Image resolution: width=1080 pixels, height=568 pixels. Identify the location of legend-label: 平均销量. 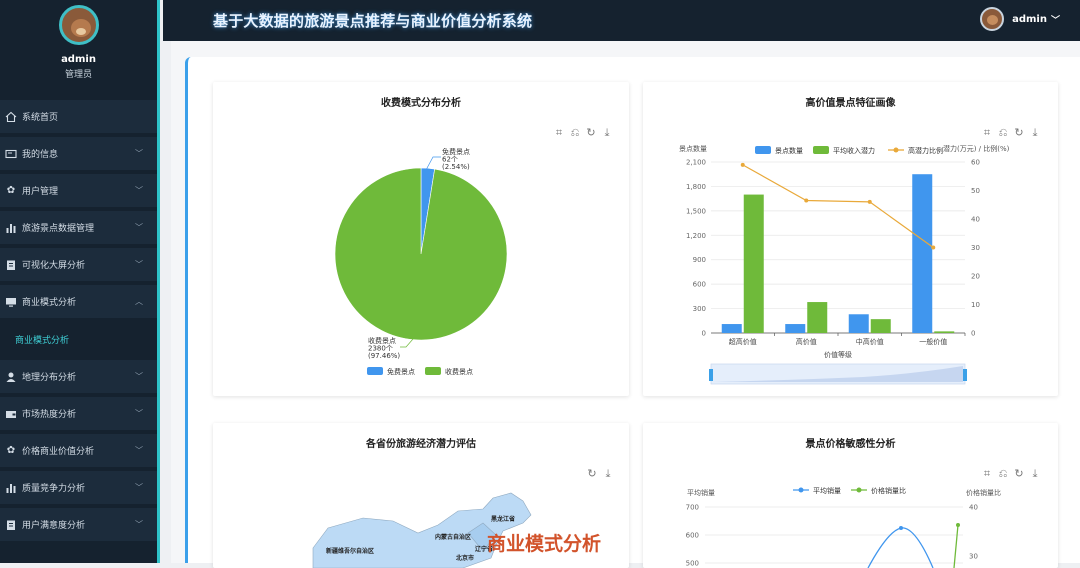
(827, 490).